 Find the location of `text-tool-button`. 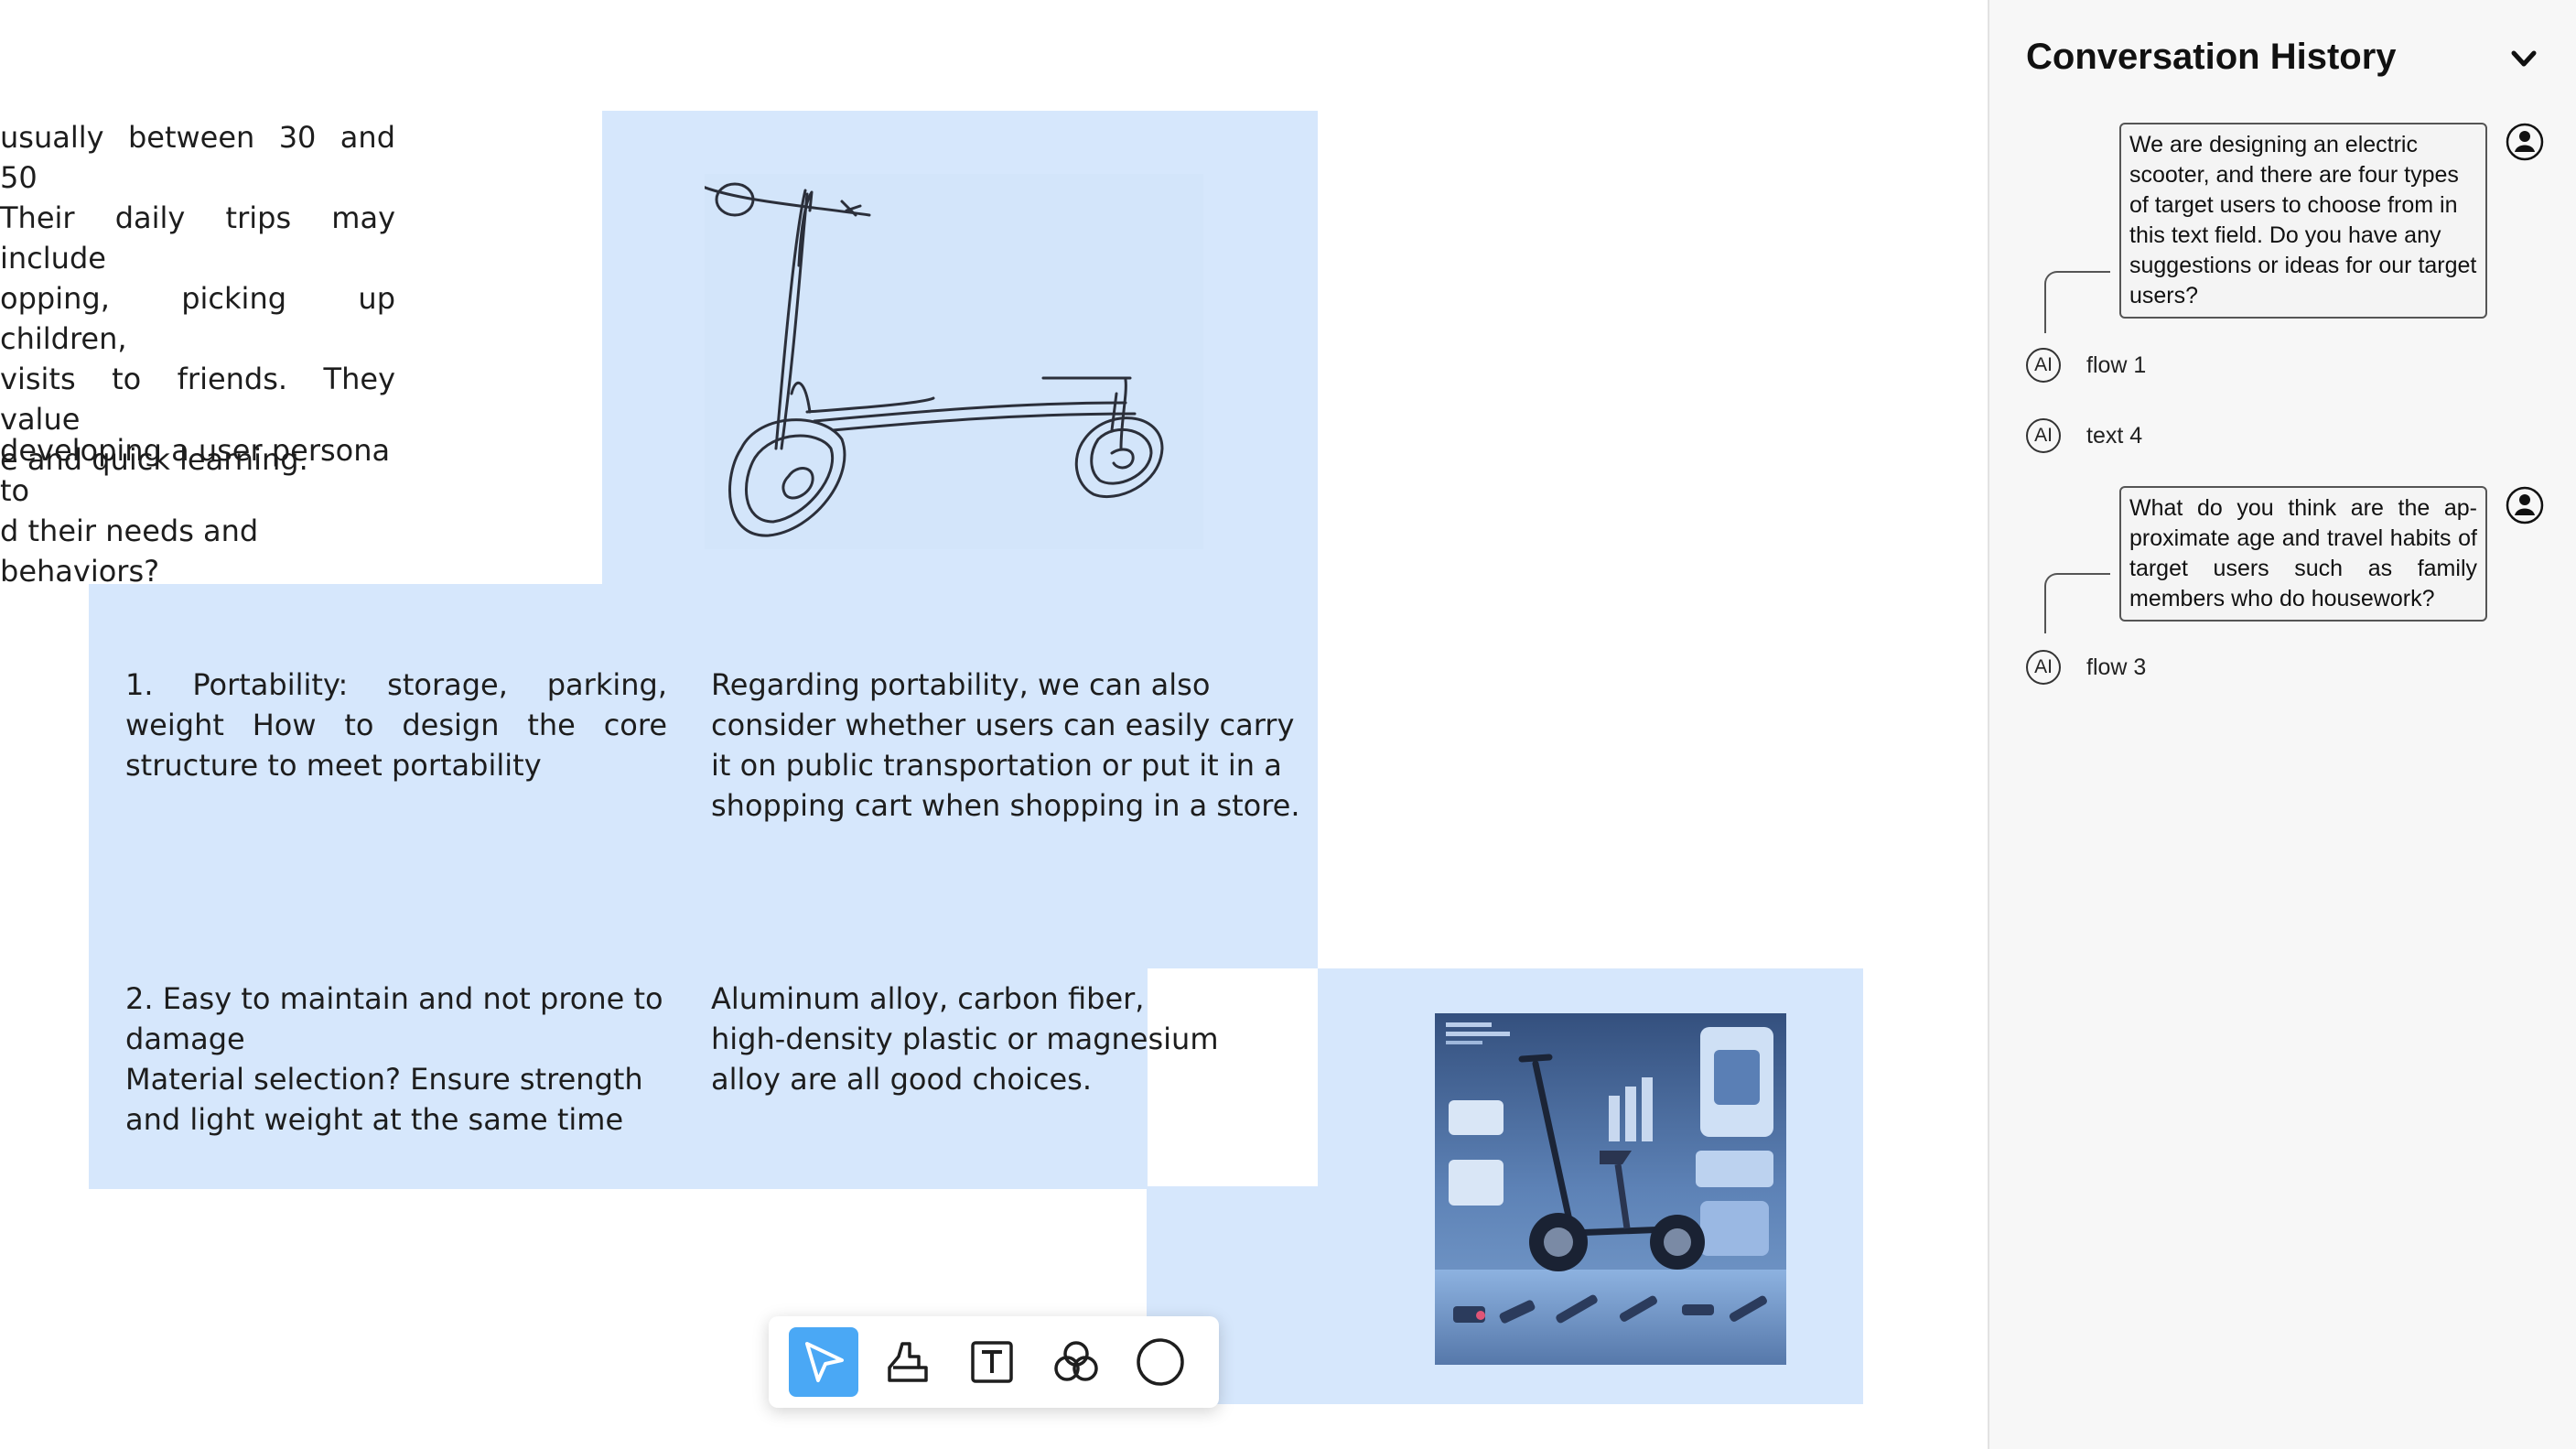

text-tool-button is located at coordinates (992, 1362).